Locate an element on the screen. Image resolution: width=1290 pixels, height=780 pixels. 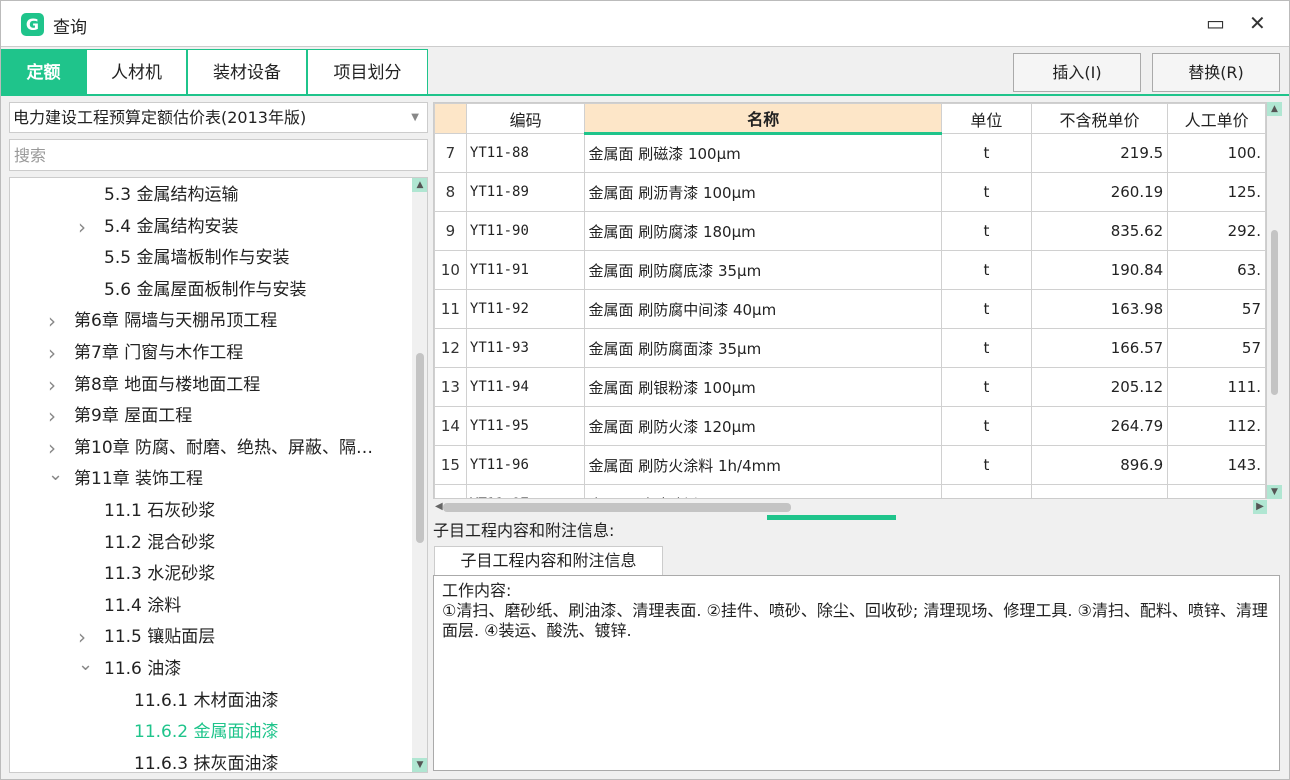
price-cell: 1035.54 is located at coordinates (1099, 491).